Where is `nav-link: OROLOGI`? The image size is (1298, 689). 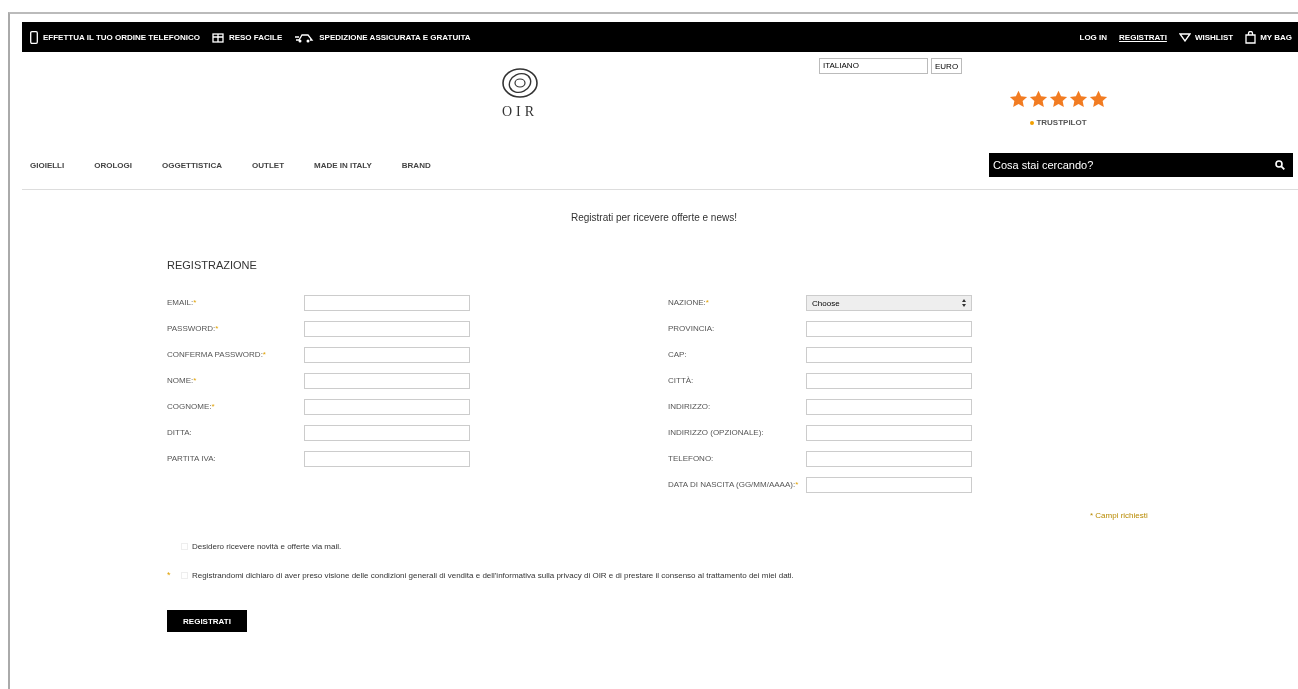 nav-link: OROLOGI is located at coordinates (113, 165).